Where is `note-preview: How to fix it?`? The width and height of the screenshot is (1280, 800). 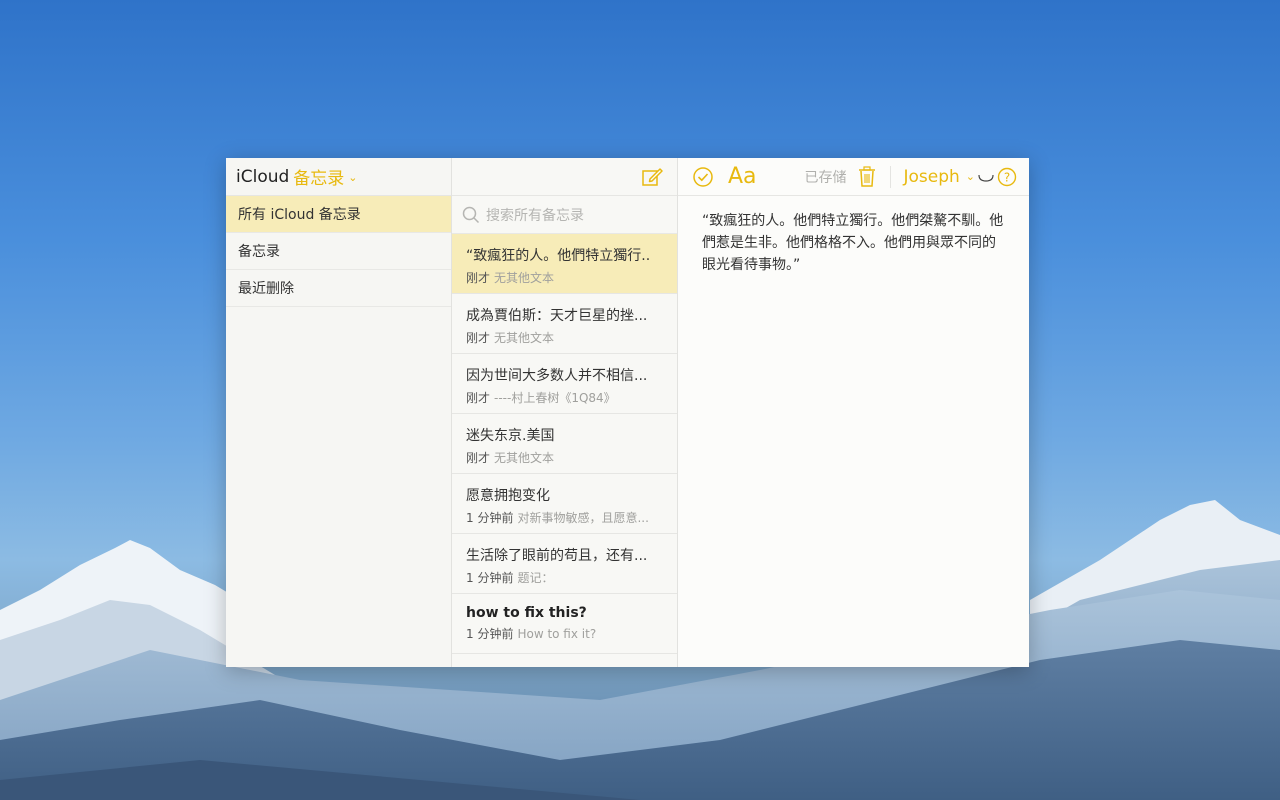
note-preview: How to fix it? is located at coordinates (557, 634).